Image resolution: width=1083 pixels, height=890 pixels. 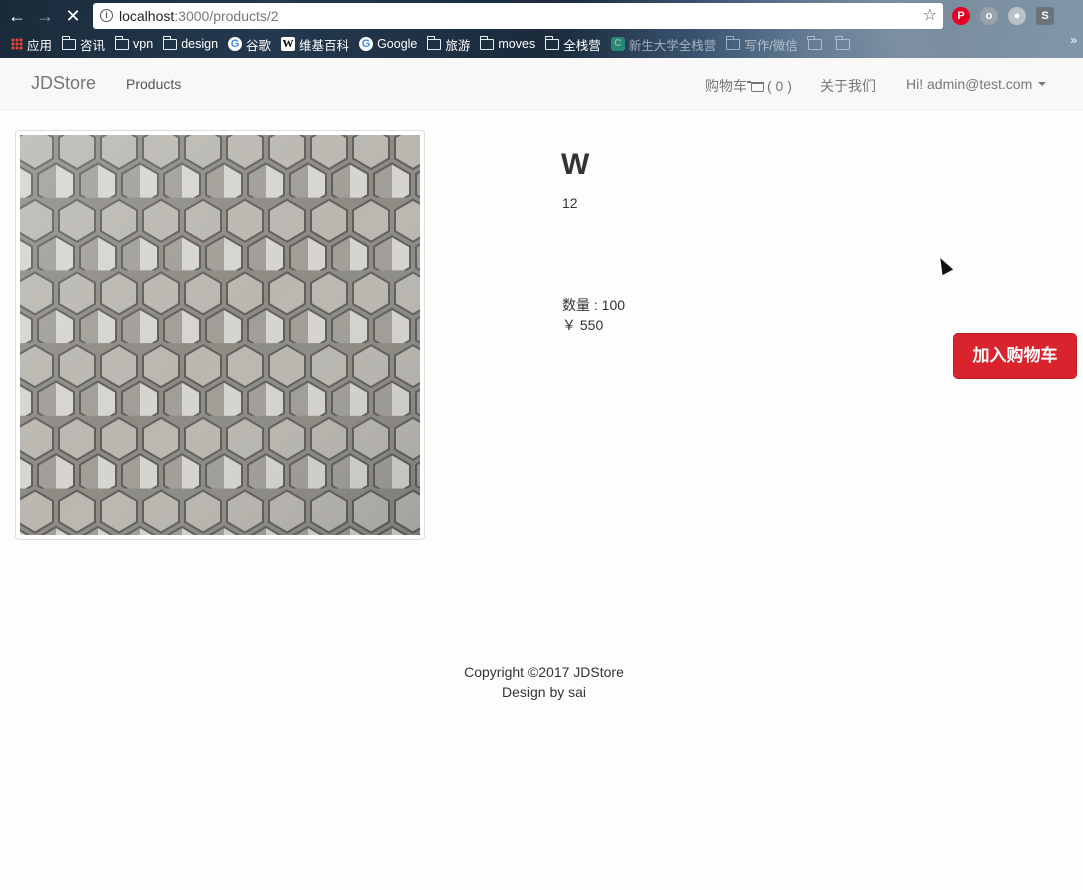 I want to click on user-label: Hi! admin@test.com, so click(x=969, y=84).